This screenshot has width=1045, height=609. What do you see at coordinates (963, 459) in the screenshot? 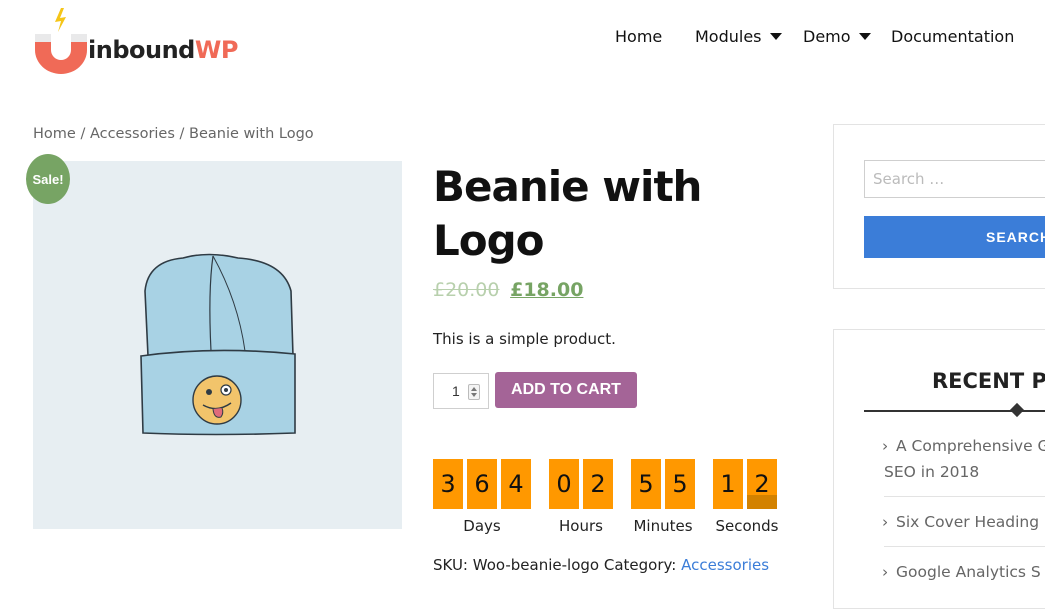
I see `recent-post-link: › A Comprehensive G SEO in 2018` at bounding box center [963, 459].